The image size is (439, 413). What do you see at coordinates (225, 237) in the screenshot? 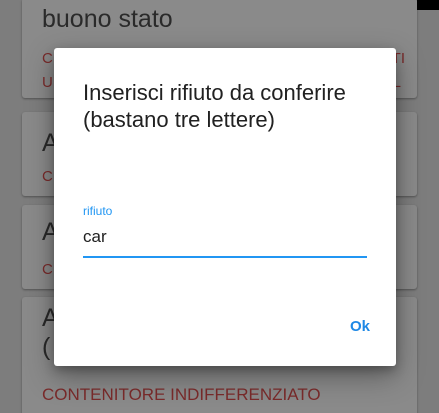
I see `waste-search-input` at bounding box center [225, 237].